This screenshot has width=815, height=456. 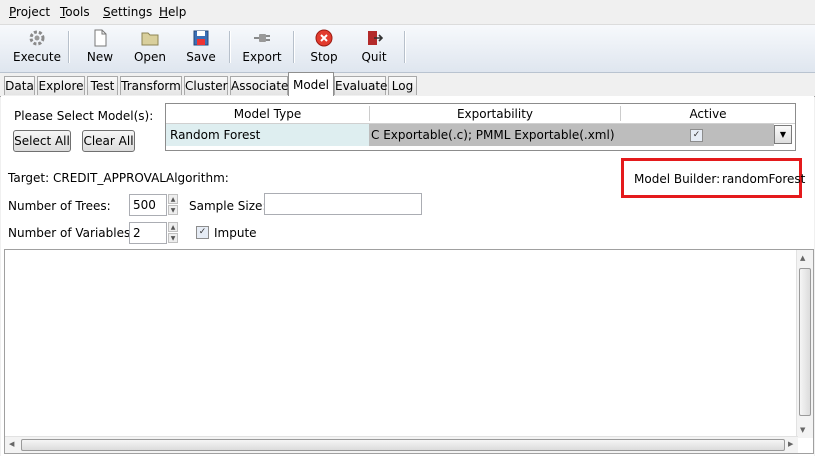 I want to click on num-vars-stepper: ▲ ▼, so click(x=173, y=233).